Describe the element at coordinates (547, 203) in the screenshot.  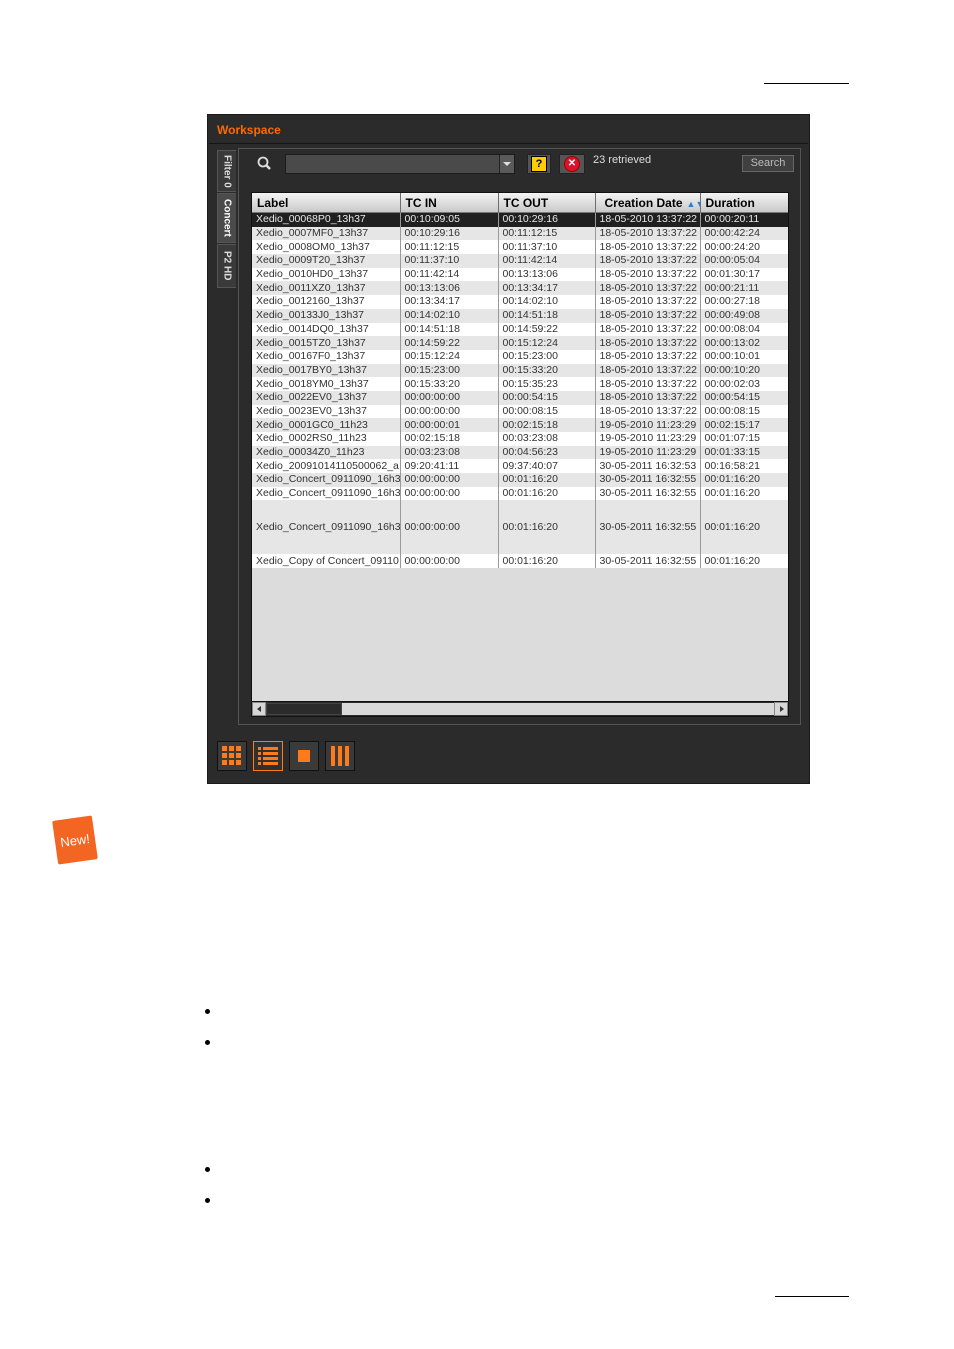
I see `column-header-tc-out: TC OUT` at that location.